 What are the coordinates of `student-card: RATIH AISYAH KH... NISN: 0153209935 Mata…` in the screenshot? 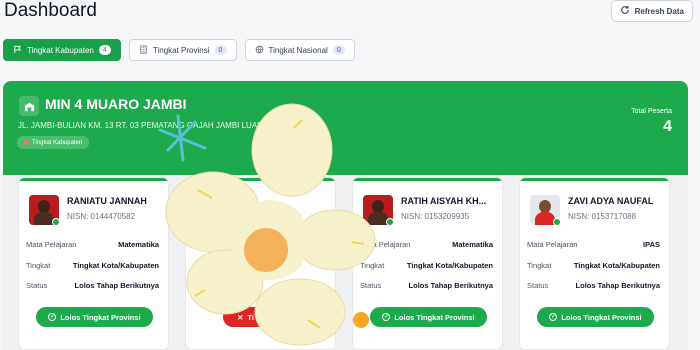 It's located at (427, 263).